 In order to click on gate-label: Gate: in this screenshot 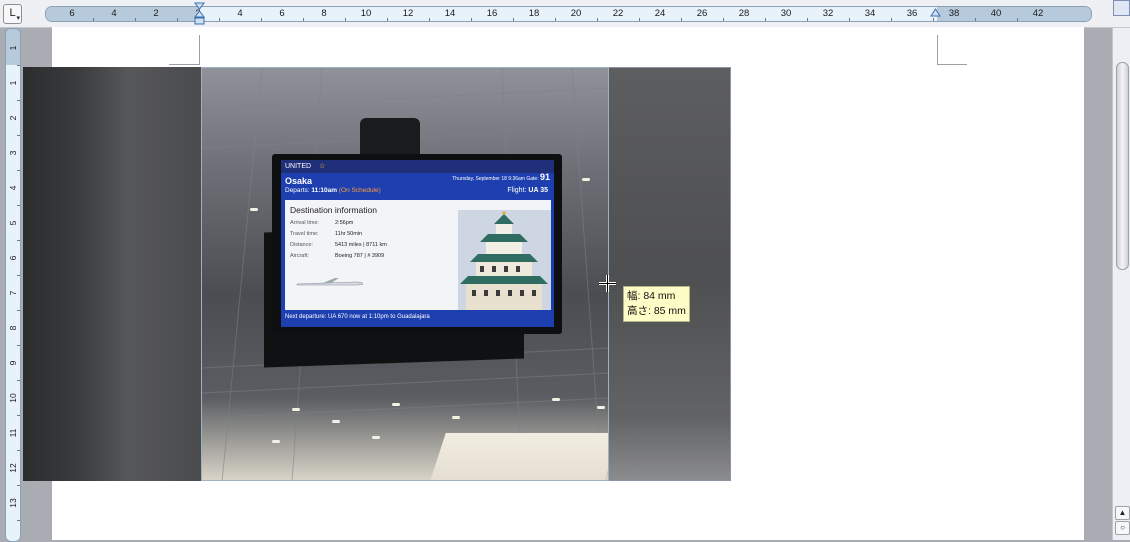, I will do `click(532, 179)`.